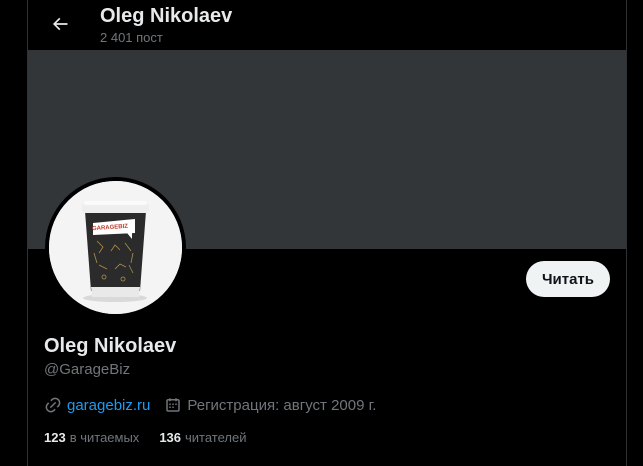 Image resolution: width=643 pixels, height=466 pixels. Describe the element at coordinates (55, 437) in the screenshot. I see `following-count: 123` at that location.